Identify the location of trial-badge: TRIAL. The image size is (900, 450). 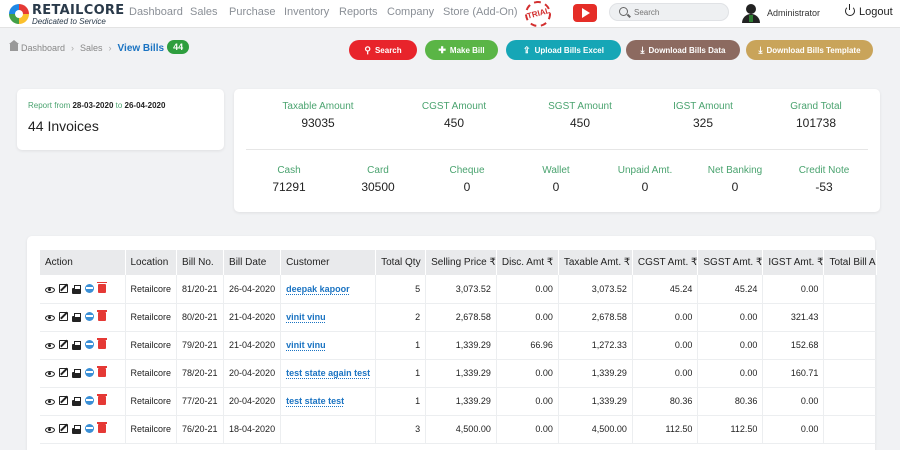
(538, 15).